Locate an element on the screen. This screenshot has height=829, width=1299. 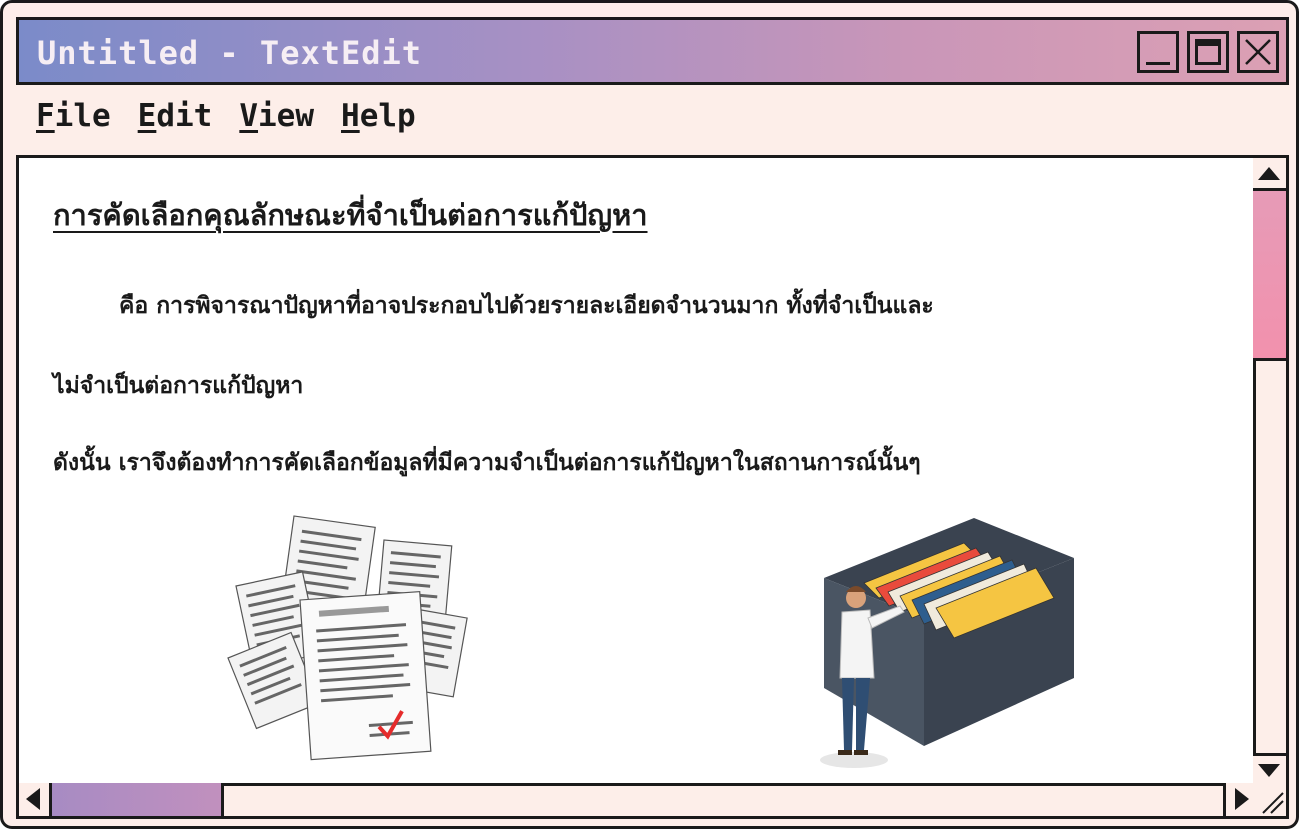
minimize-icon is located at coordinates (1158, 52).